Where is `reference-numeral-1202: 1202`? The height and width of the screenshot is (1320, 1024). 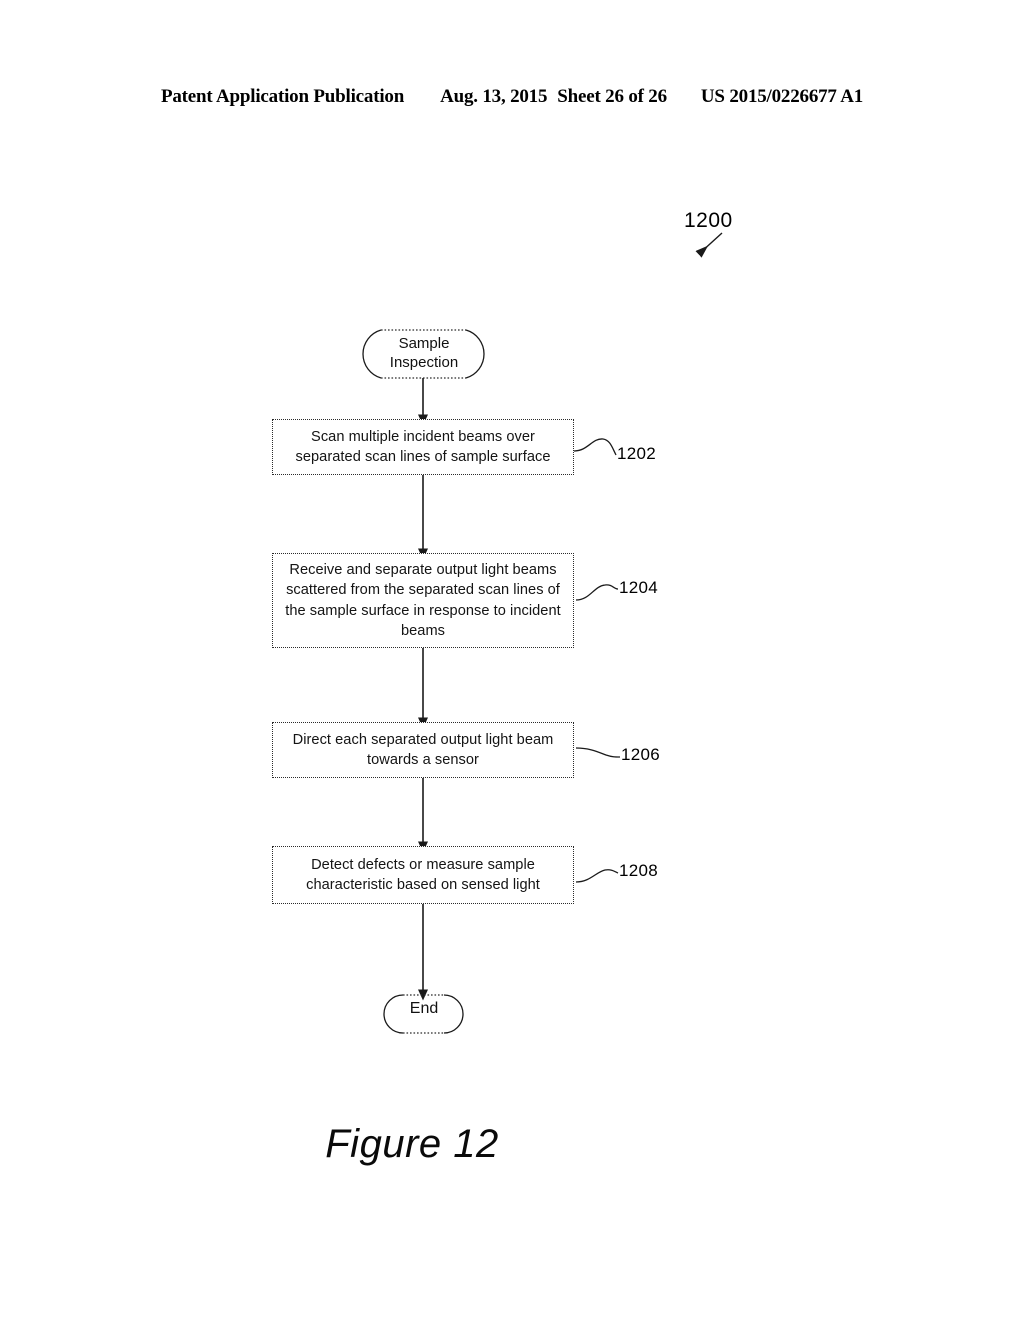
reference-numeral-1202: 1202 is located at coordinates (637, 453).